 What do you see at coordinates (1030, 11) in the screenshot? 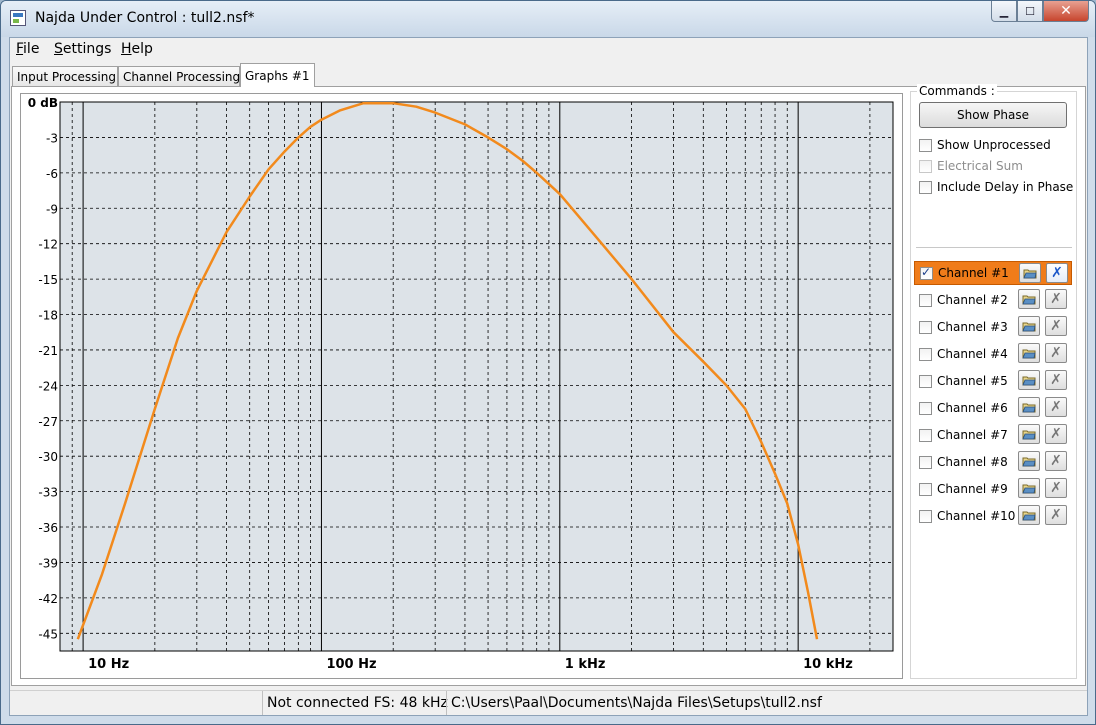
I see `maximize-button: ☐` at bounding box center [1030, 11].